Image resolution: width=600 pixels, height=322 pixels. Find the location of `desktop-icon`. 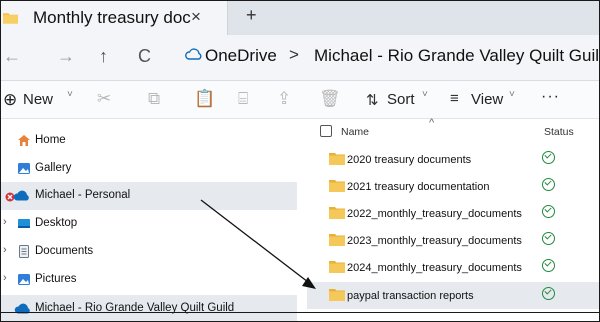

desktop-icon is located at coordinates (24, 223).